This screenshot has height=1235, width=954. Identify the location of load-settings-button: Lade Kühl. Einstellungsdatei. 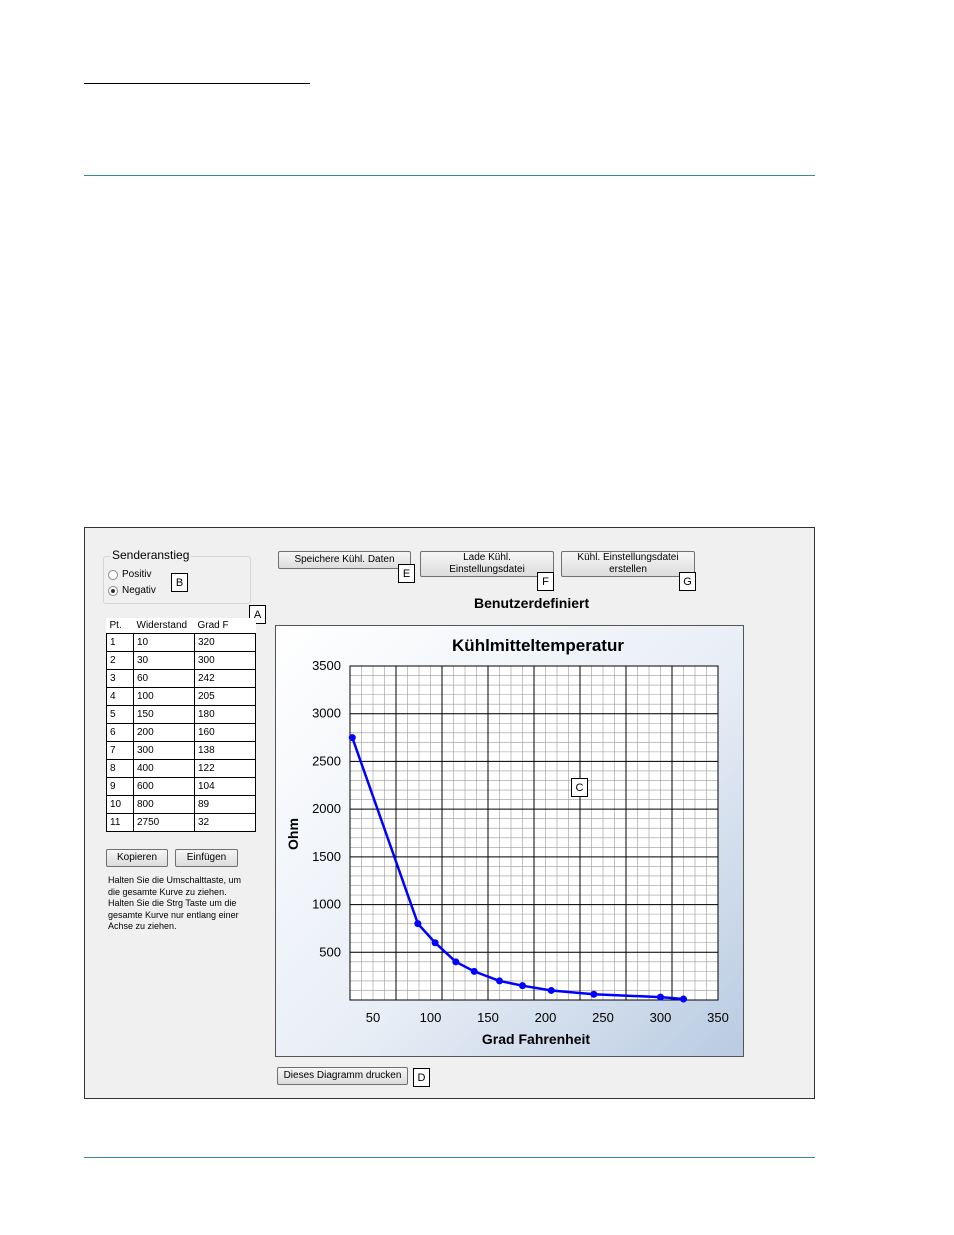
(487, 564).